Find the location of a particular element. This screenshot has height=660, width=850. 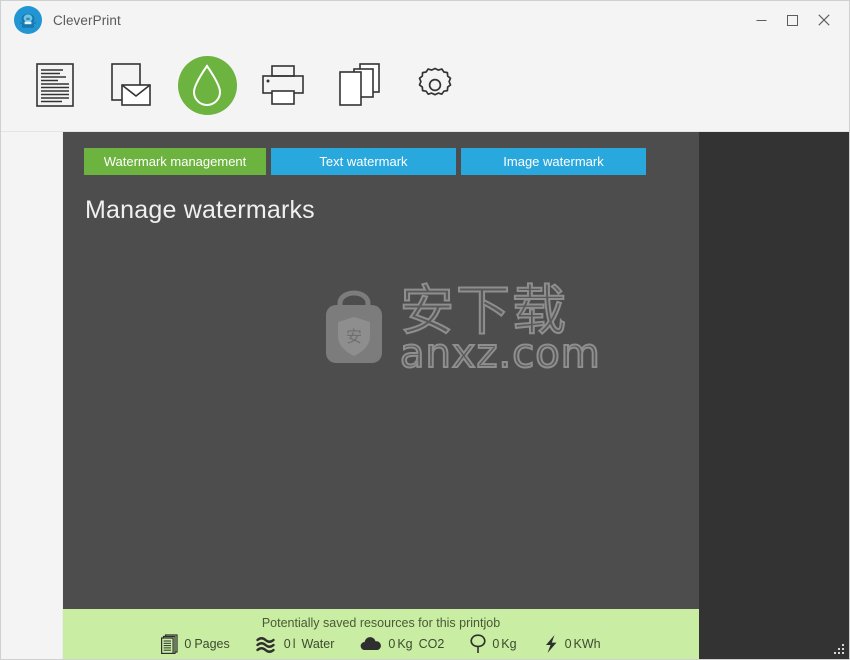

tab-label: Text watermark is located at coordinates (363, 161).